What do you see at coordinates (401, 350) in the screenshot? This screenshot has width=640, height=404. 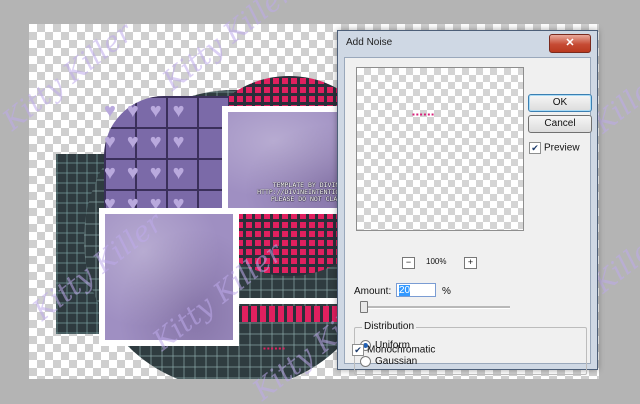 I see `monochromatic-label: Monochromatic` at bounding box center [401, 350].